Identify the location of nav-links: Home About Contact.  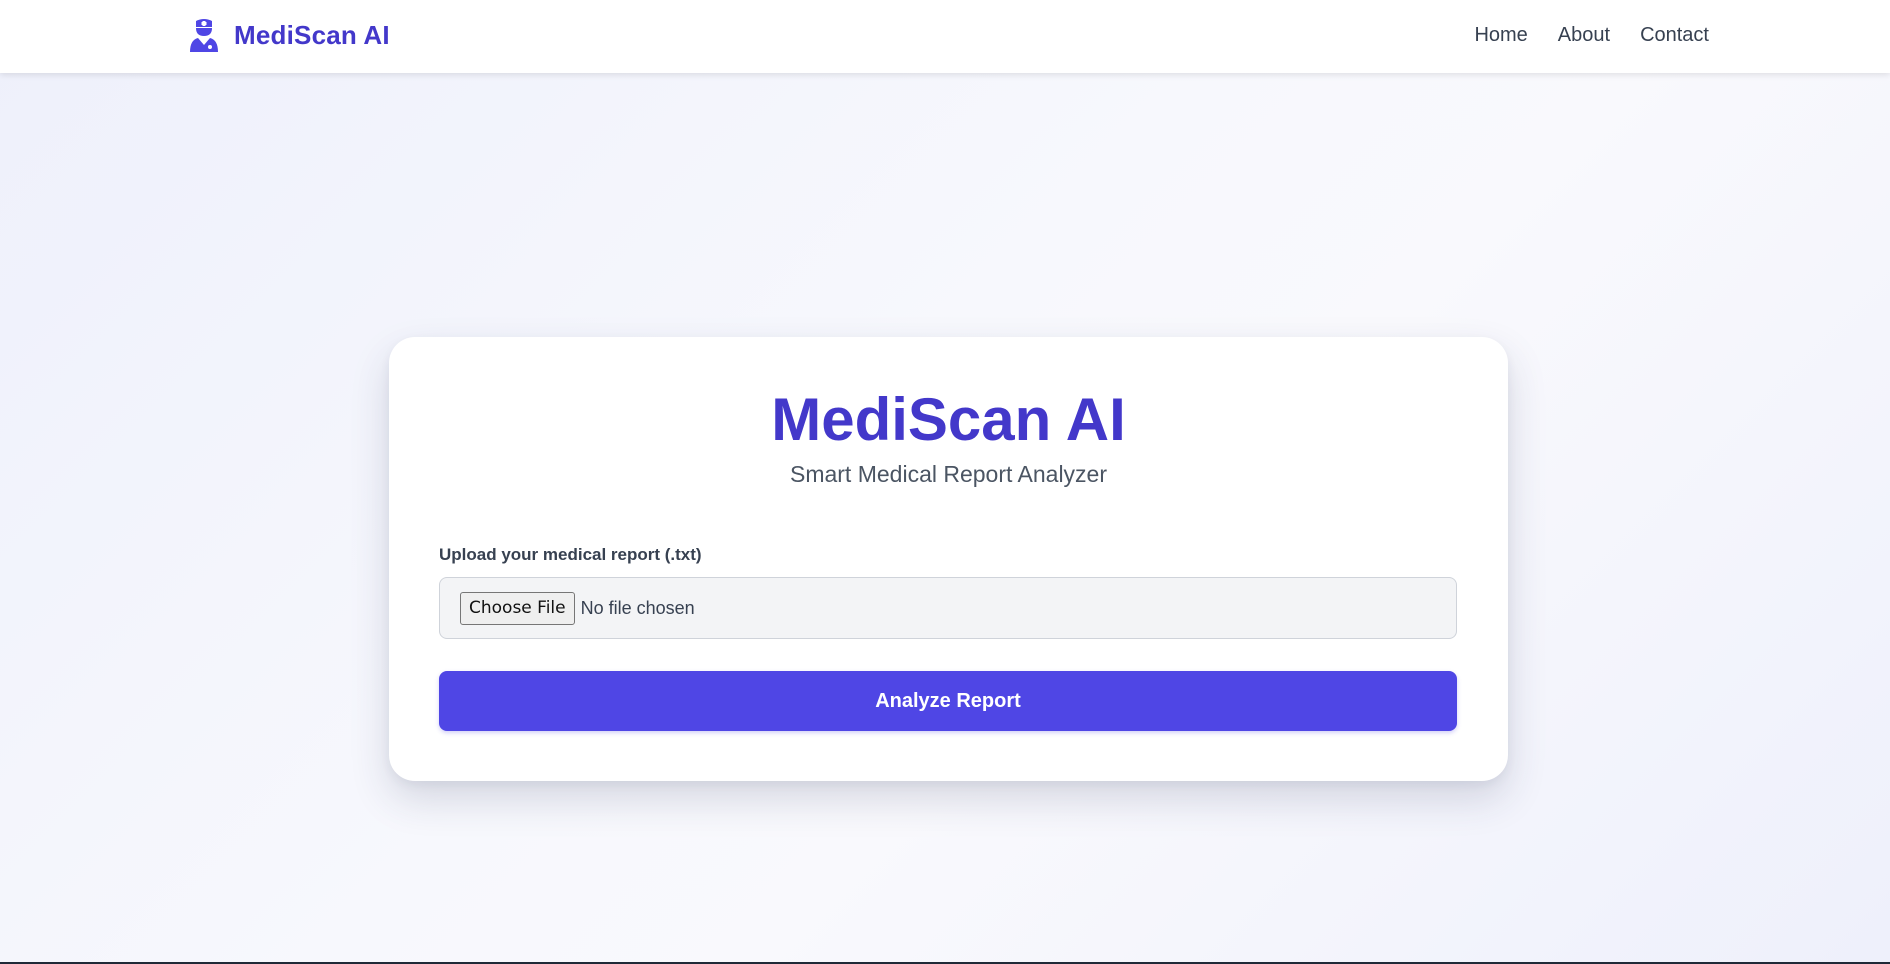
(1591, 35).